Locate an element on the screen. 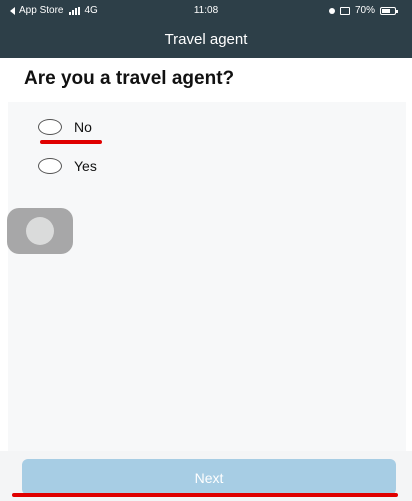  option-no: No is located at coordinates (65, 127).